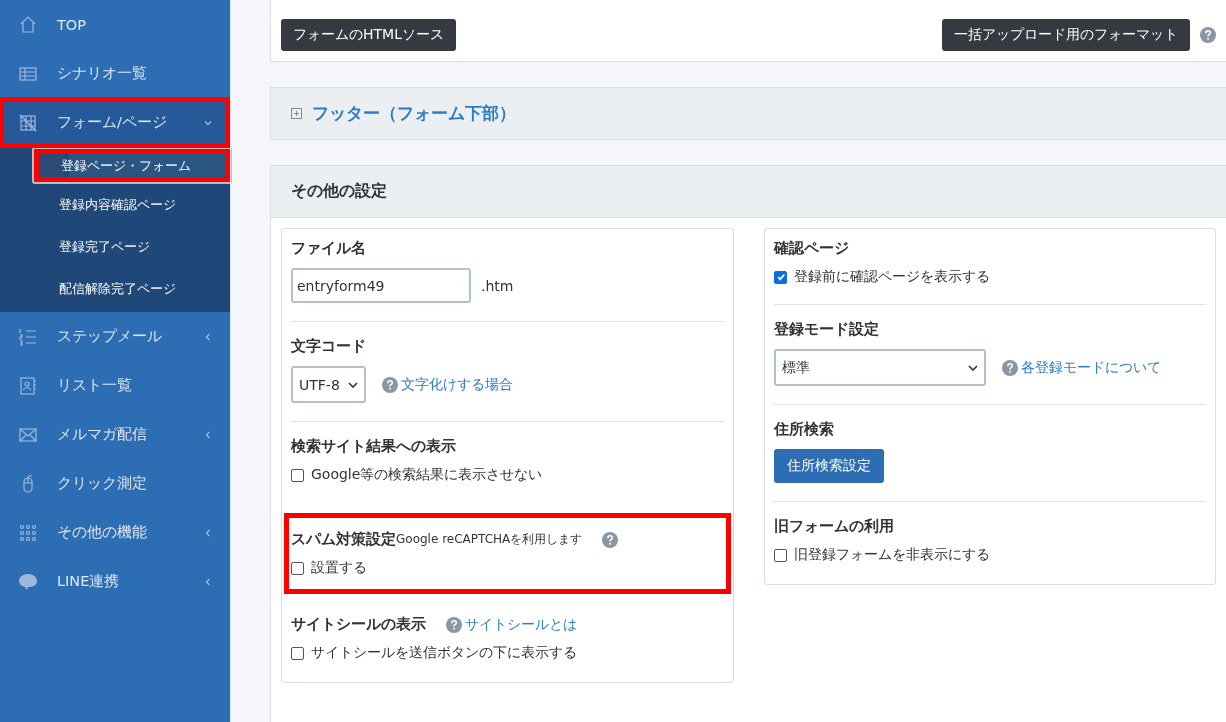  What do you see at coordinates (28, 336) in the screenshot?
I see `numbered-list-icon` at bounding box center [28, 336].